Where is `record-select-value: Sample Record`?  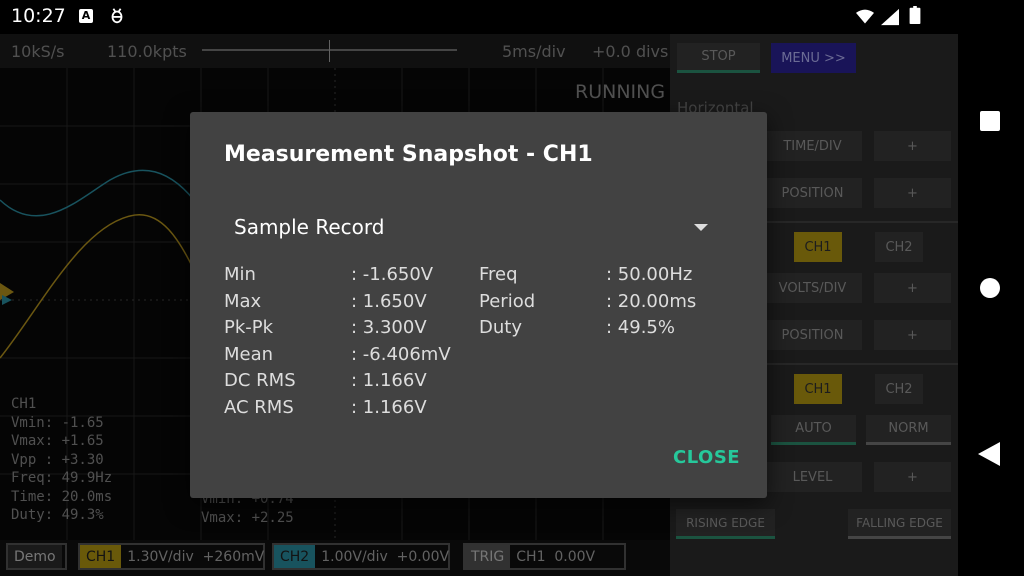
record-select-value: Sample Record is located at coordinates (309, 227).